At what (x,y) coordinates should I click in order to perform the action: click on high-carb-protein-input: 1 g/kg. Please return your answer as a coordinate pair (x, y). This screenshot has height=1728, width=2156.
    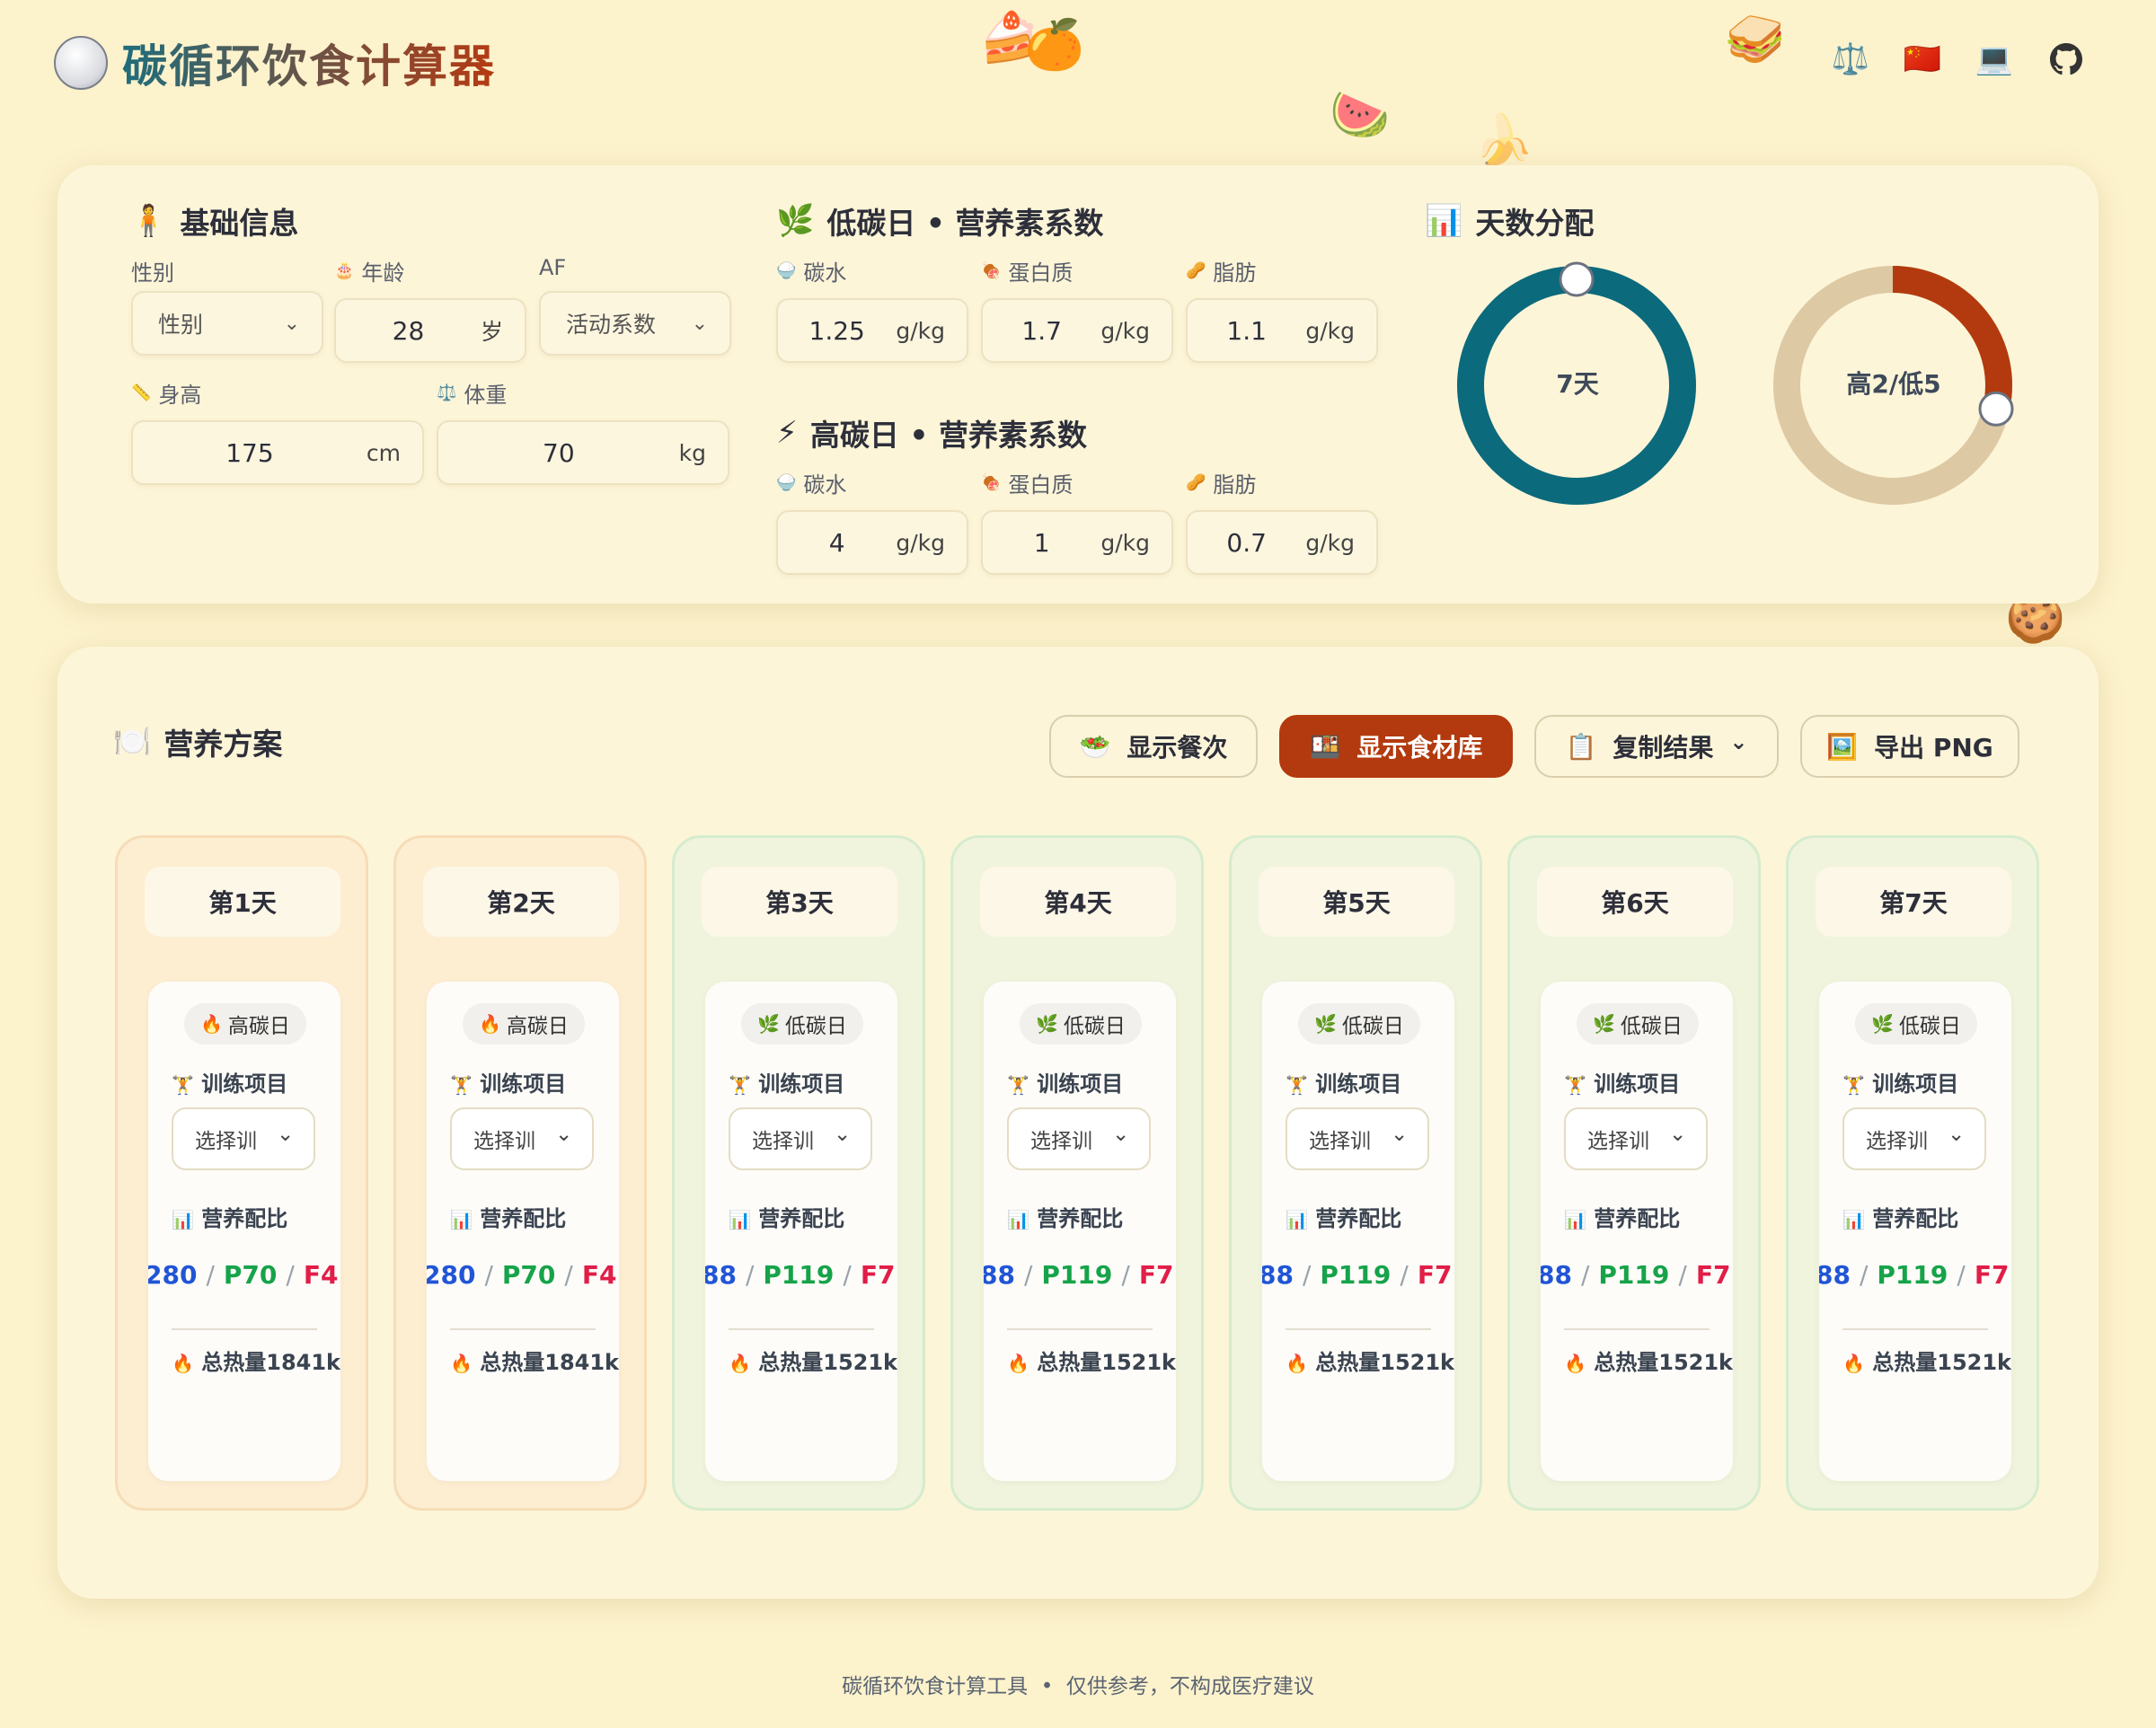
    Looking at the image, I should click on (1077, 542).